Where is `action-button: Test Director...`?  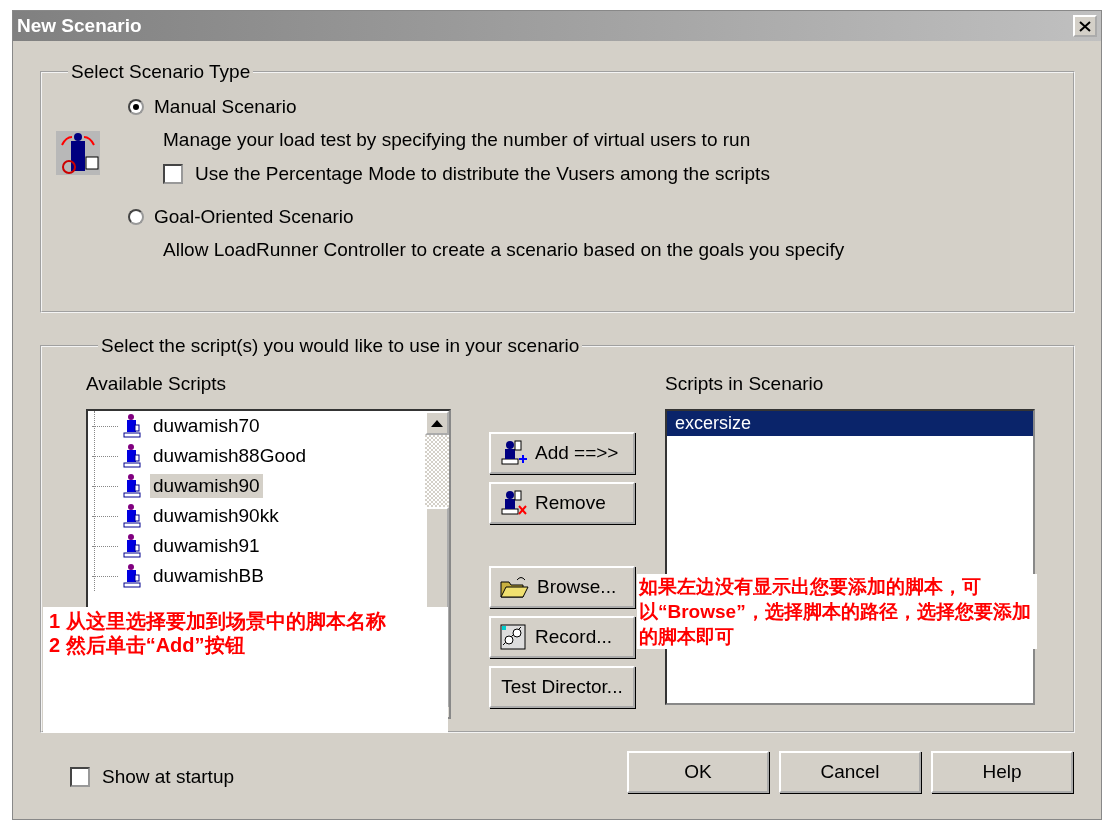 action-button: Test Director... is located at coordinates (562, 687).